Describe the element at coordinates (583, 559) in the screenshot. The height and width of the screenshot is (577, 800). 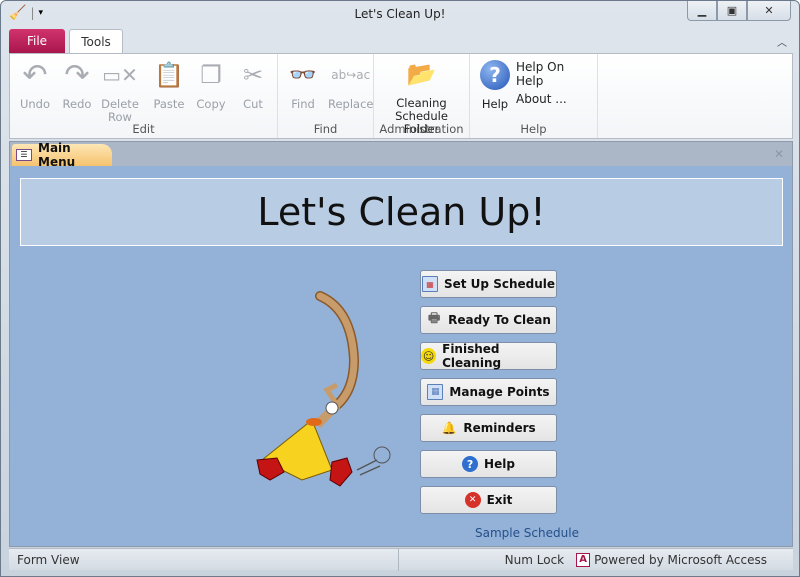
I see `access-logo-icon: A` at that location.